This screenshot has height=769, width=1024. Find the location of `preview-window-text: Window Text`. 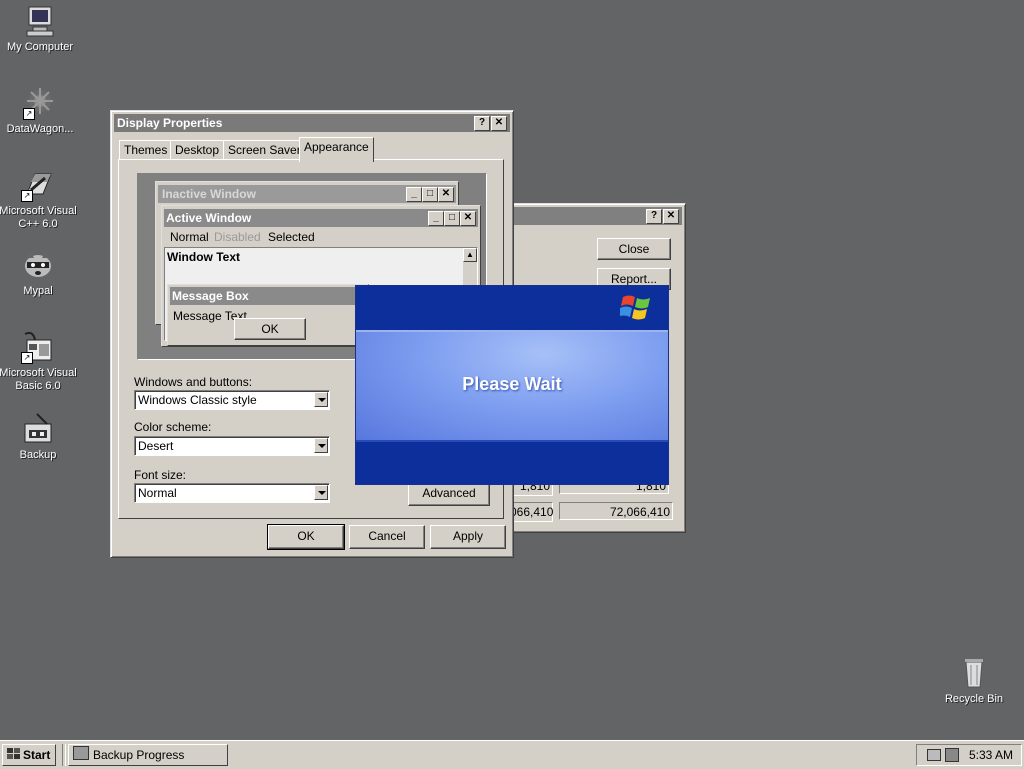

preview-window-text: Window Text is located at coordinates (203, 257).